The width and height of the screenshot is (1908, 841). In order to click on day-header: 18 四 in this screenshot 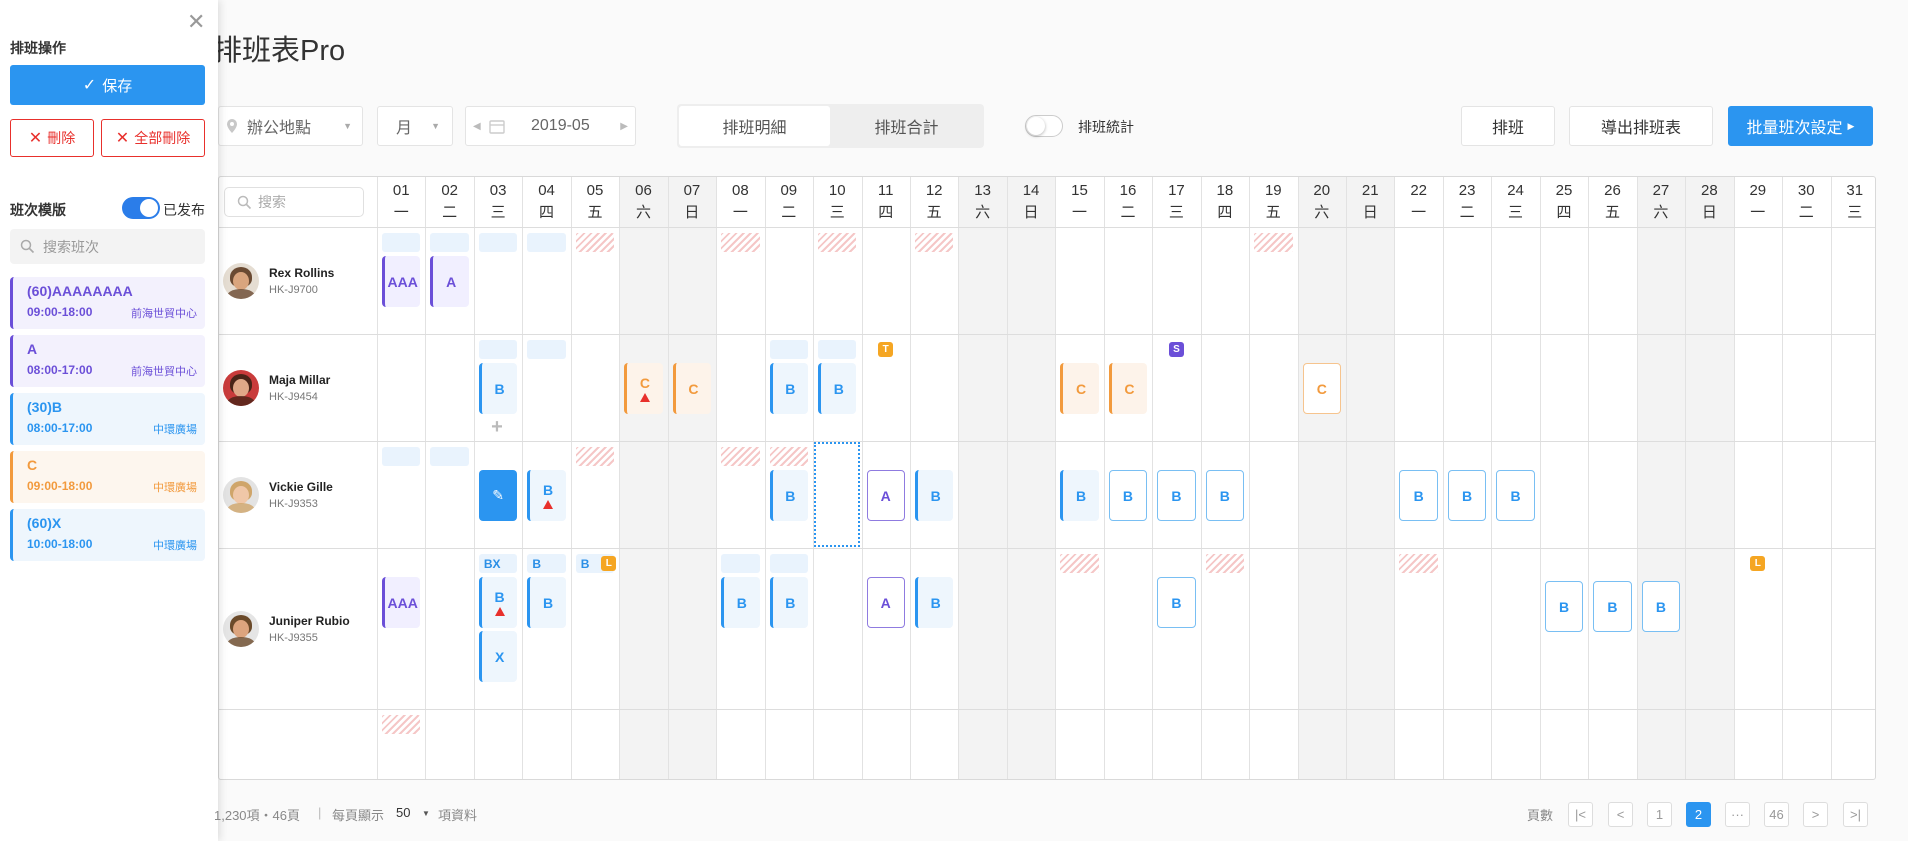, I will do `click(1225, 202)`.